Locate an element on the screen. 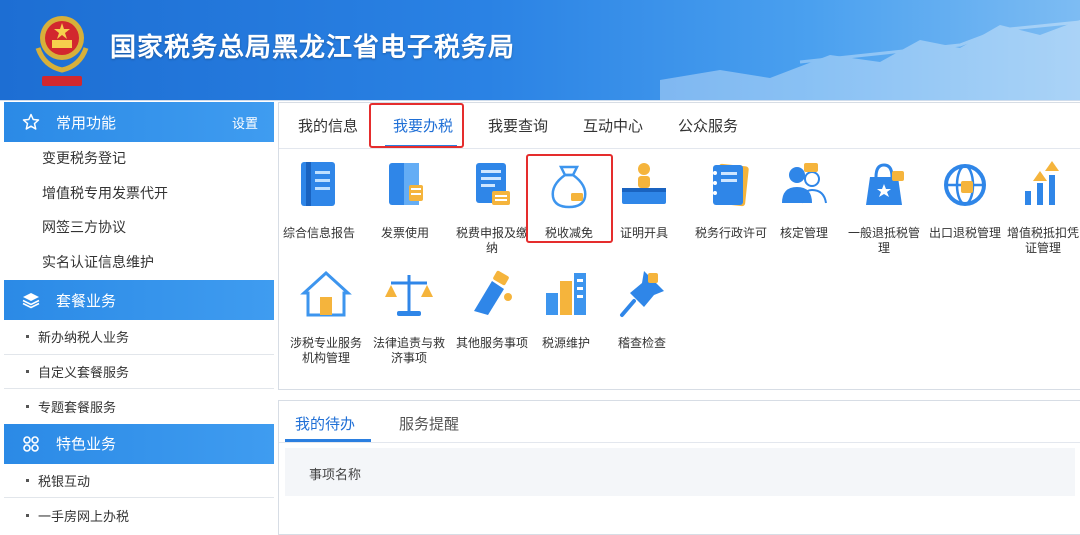 The height and width of the screenshot is (535, 1080). sidebar-item-tripartite-agreement: 网签三方协议 is located at coordinates (139, 228).